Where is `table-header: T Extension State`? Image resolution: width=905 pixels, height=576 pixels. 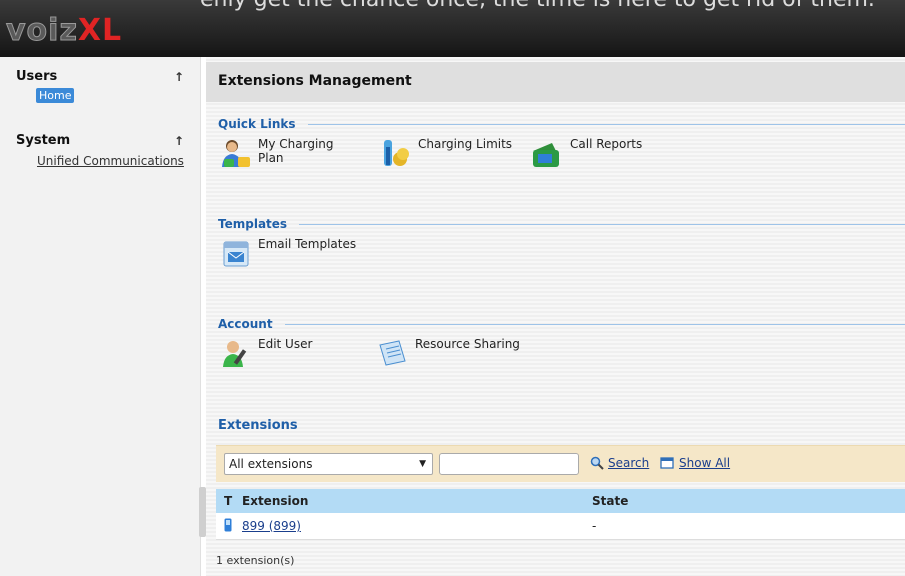 table-header: T Extension State is located at coordinates (560, 501).